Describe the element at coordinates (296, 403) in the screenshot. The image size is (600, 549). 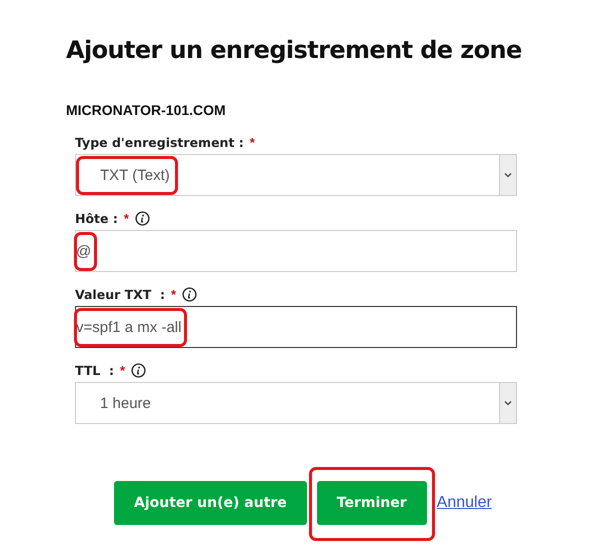
I see `dropdown: 1 heure` at that location.